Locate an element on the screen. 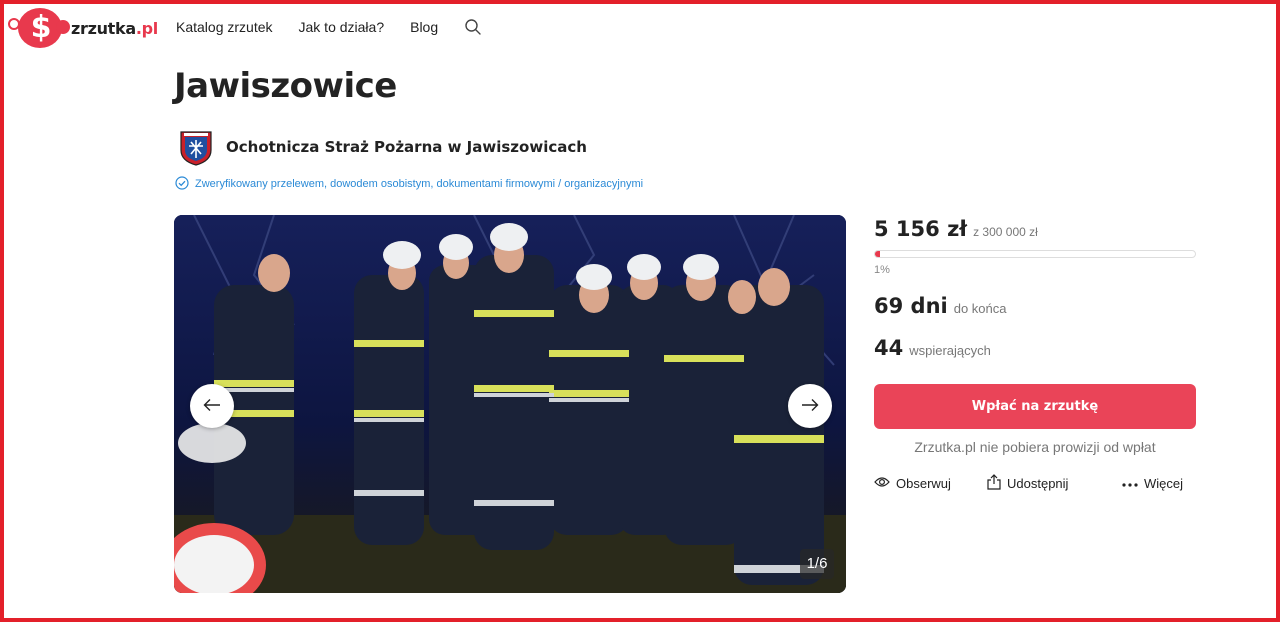 The image size is (1280, 622). supporters-value: 44 is located at coordinates (889, 348).